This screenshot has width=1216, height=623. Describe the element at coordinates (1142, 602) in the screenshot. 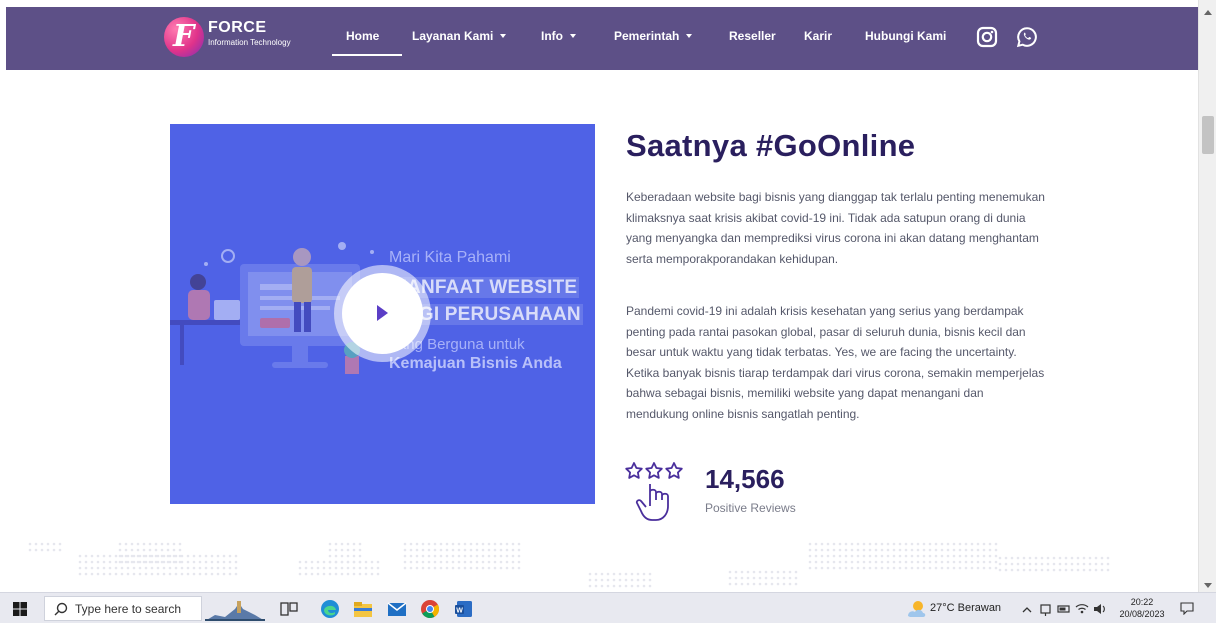

I see `clock-time: 20:22` at that location.